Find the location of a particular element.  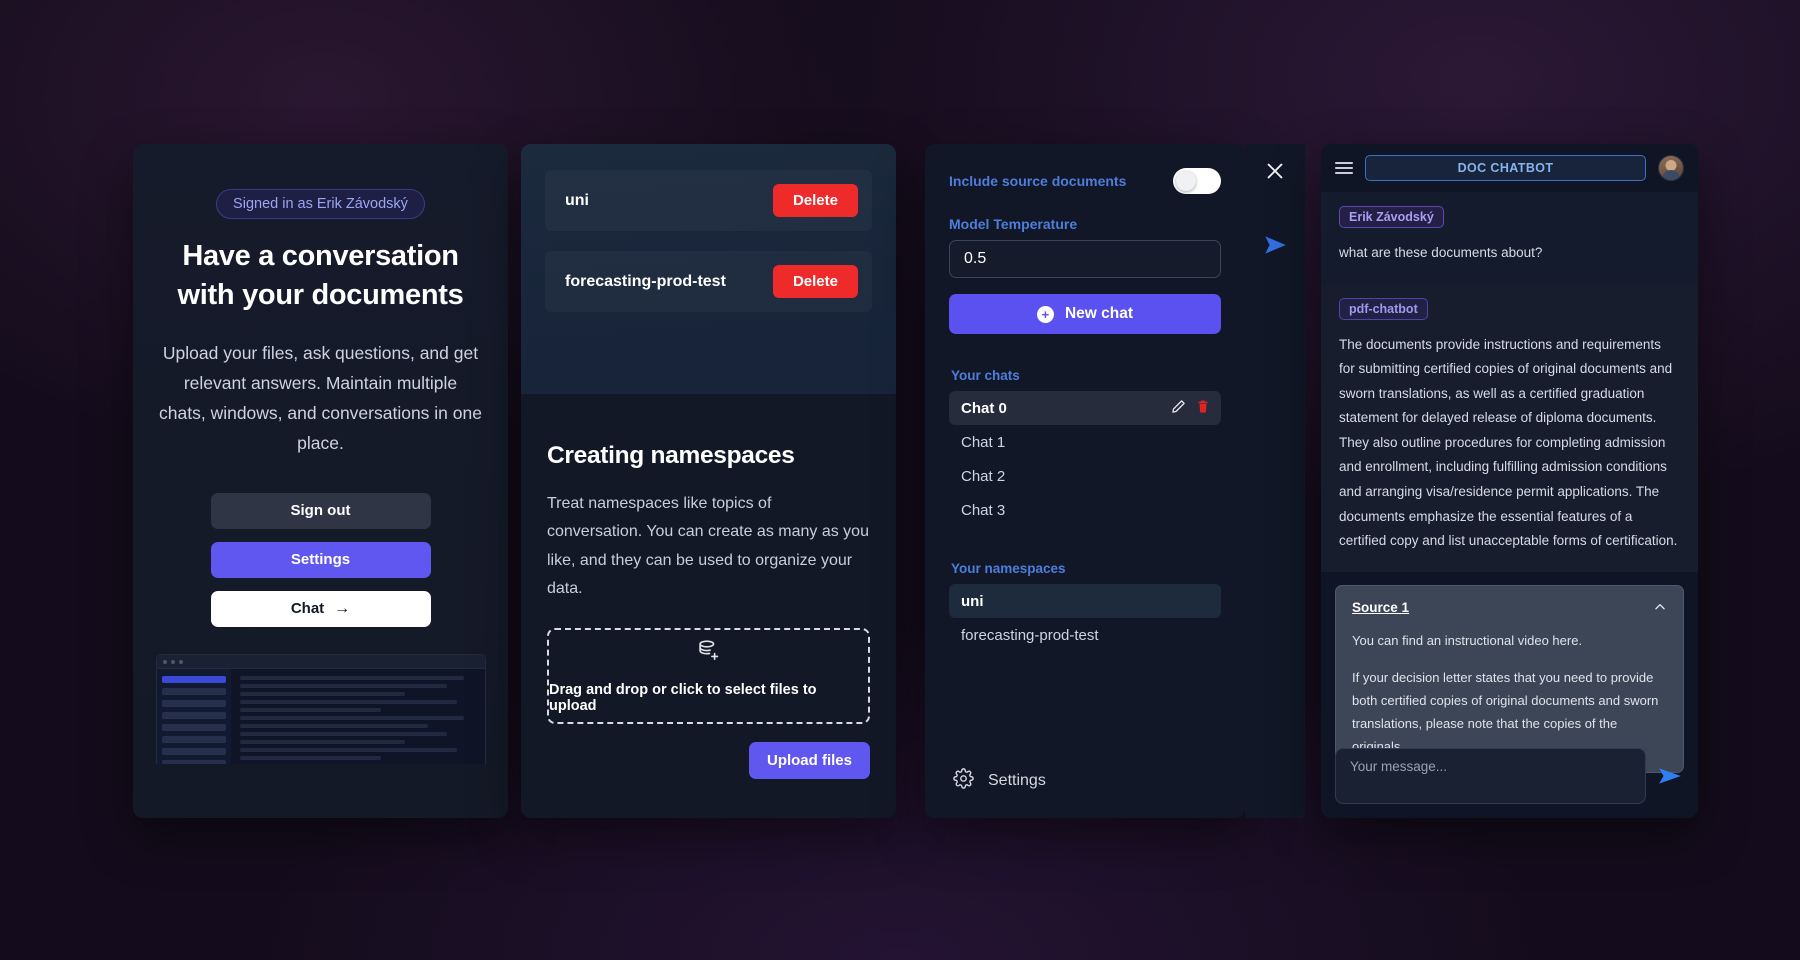

namespace-name: uni is located at coordinates (577, 200).